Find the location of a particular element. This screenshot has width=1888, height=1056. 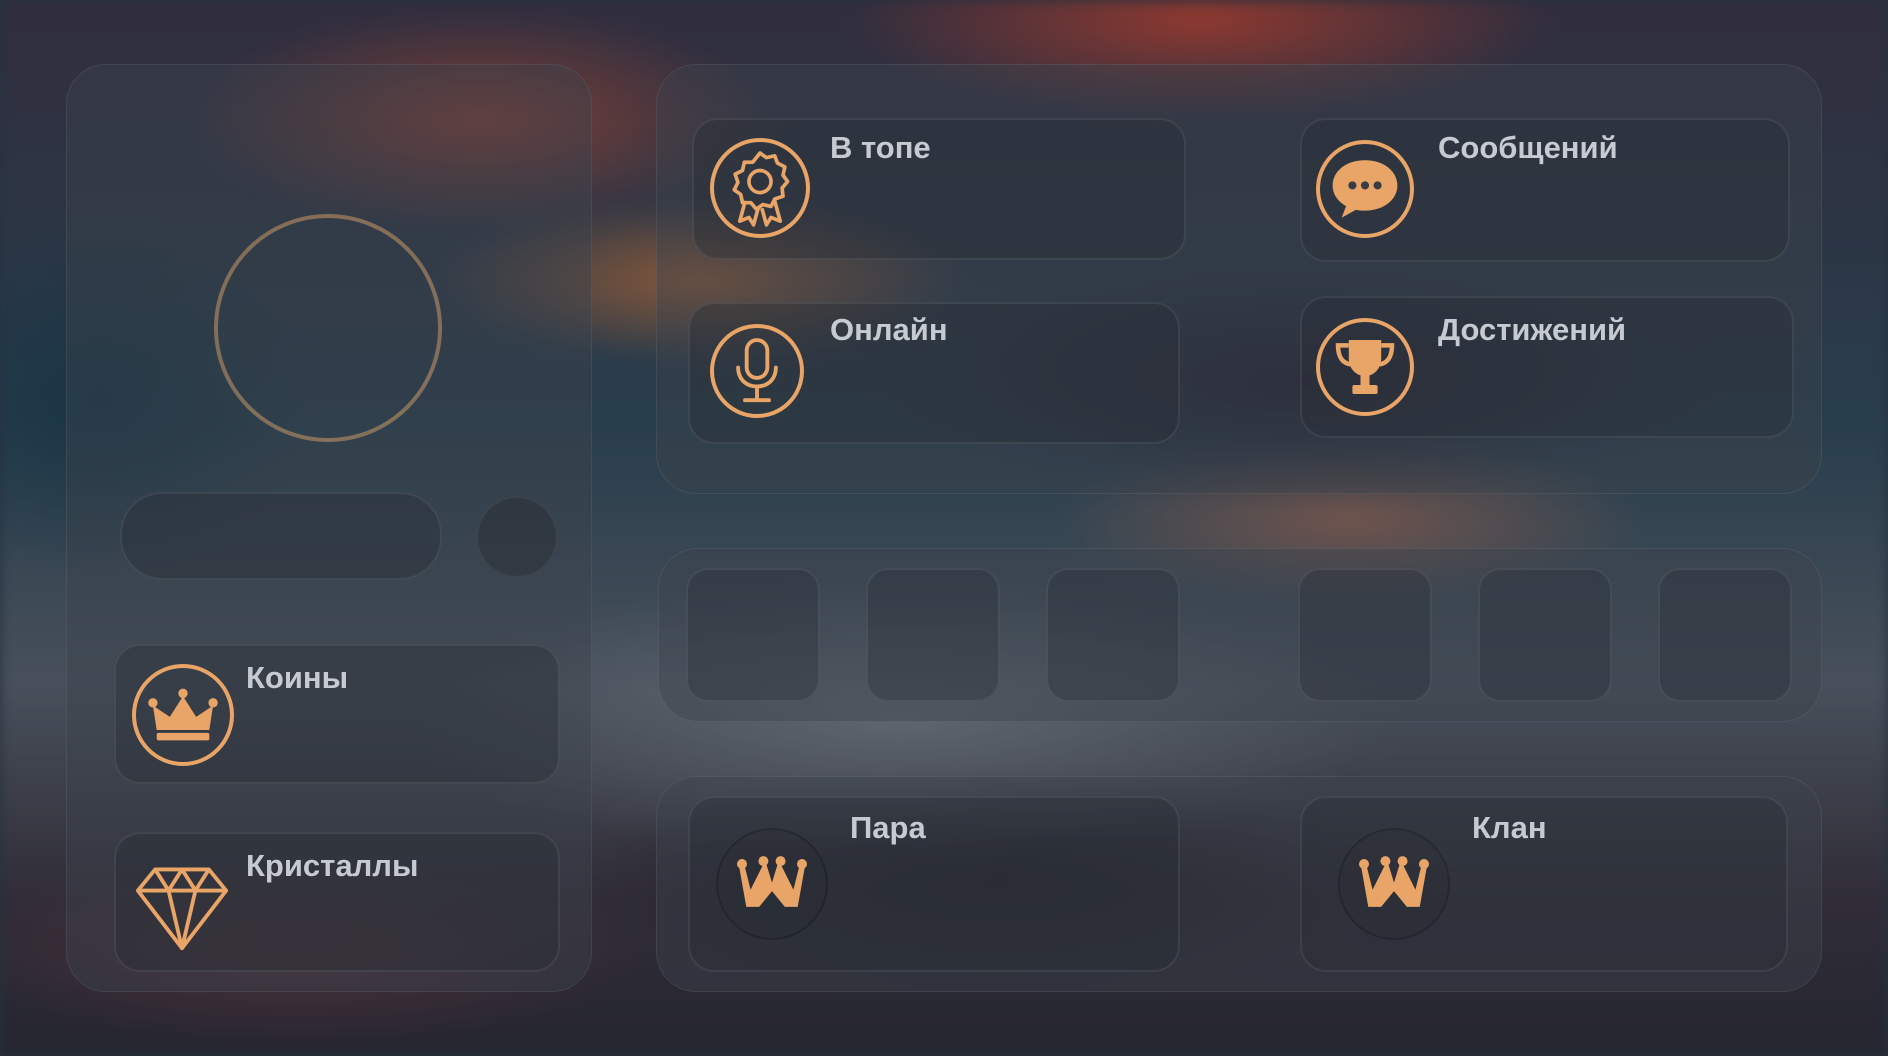

achievements-label: Достижений is located at coordinates (1532, 329).